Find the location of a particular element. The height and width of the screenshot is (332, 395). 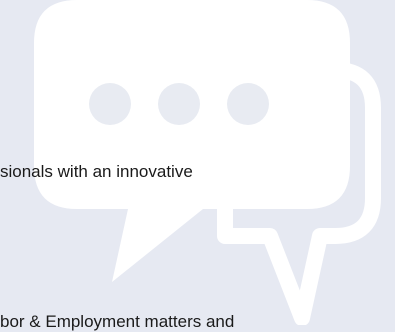

body-text-line-1: sionals with an innovative is located at coordinates (96, 171).